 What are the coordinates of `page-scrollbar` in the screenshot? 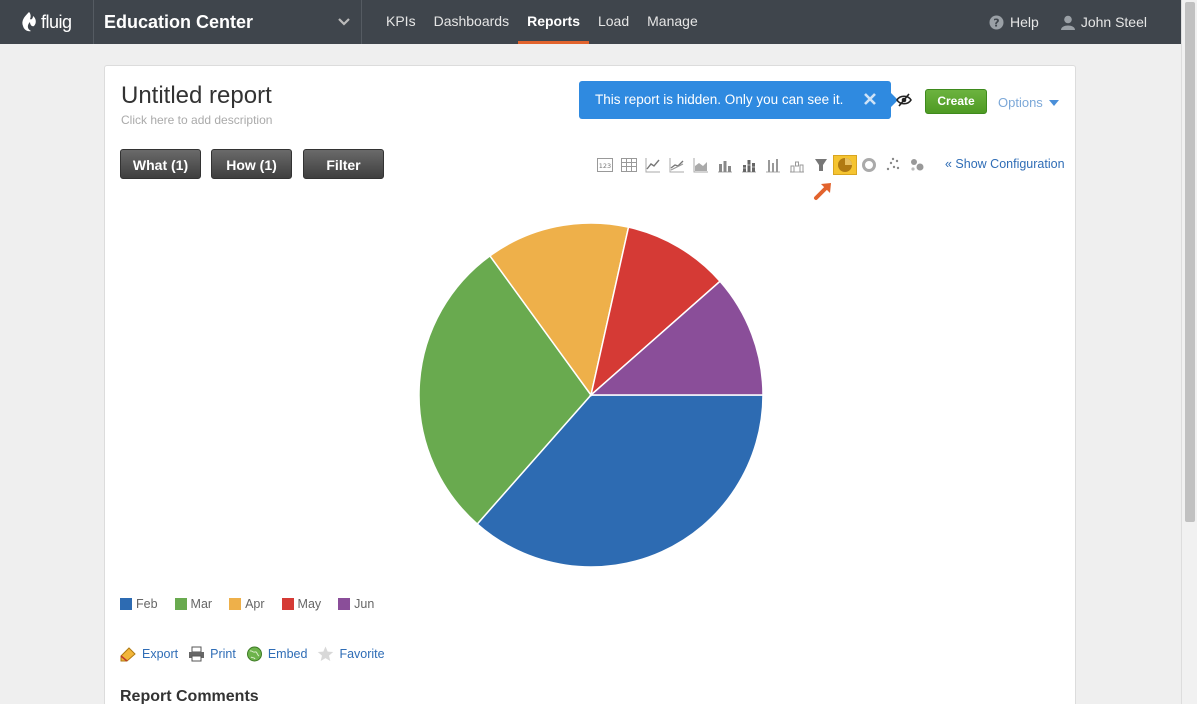 It's located at (1189, 352).